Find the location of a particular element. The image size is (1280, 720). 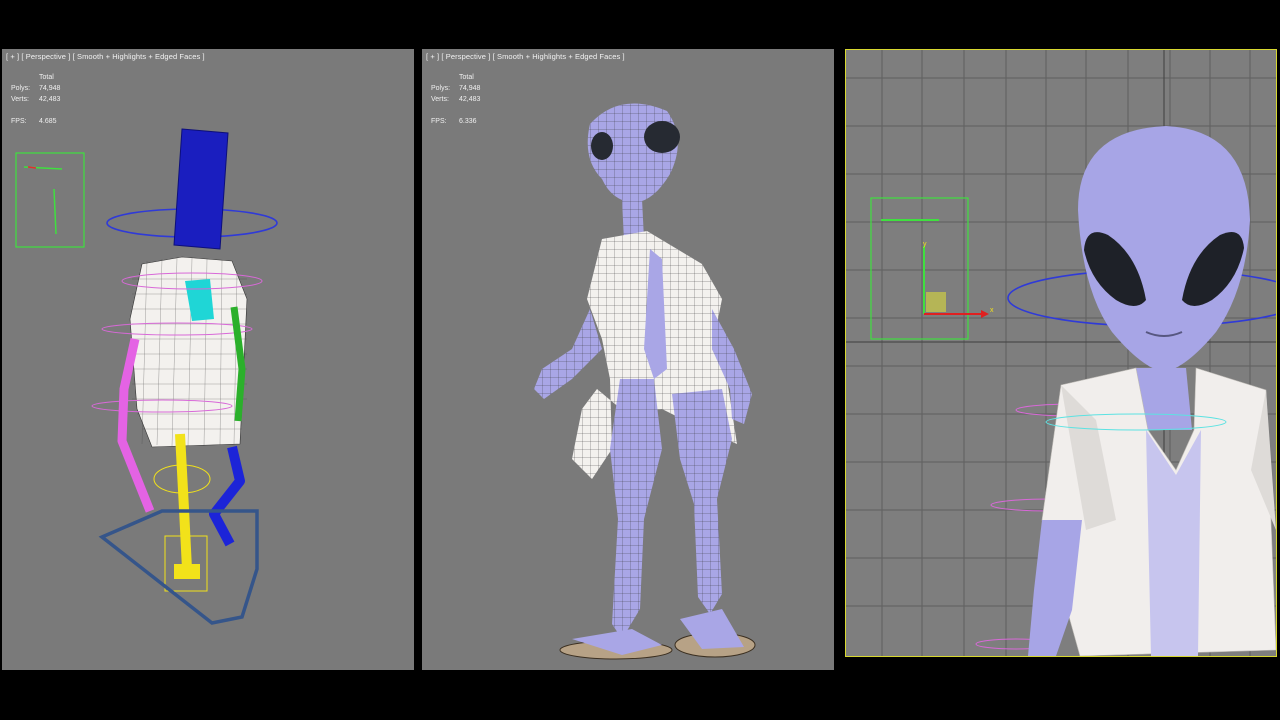

gizmo-axis-x: x is located at coordinates (992, 310).